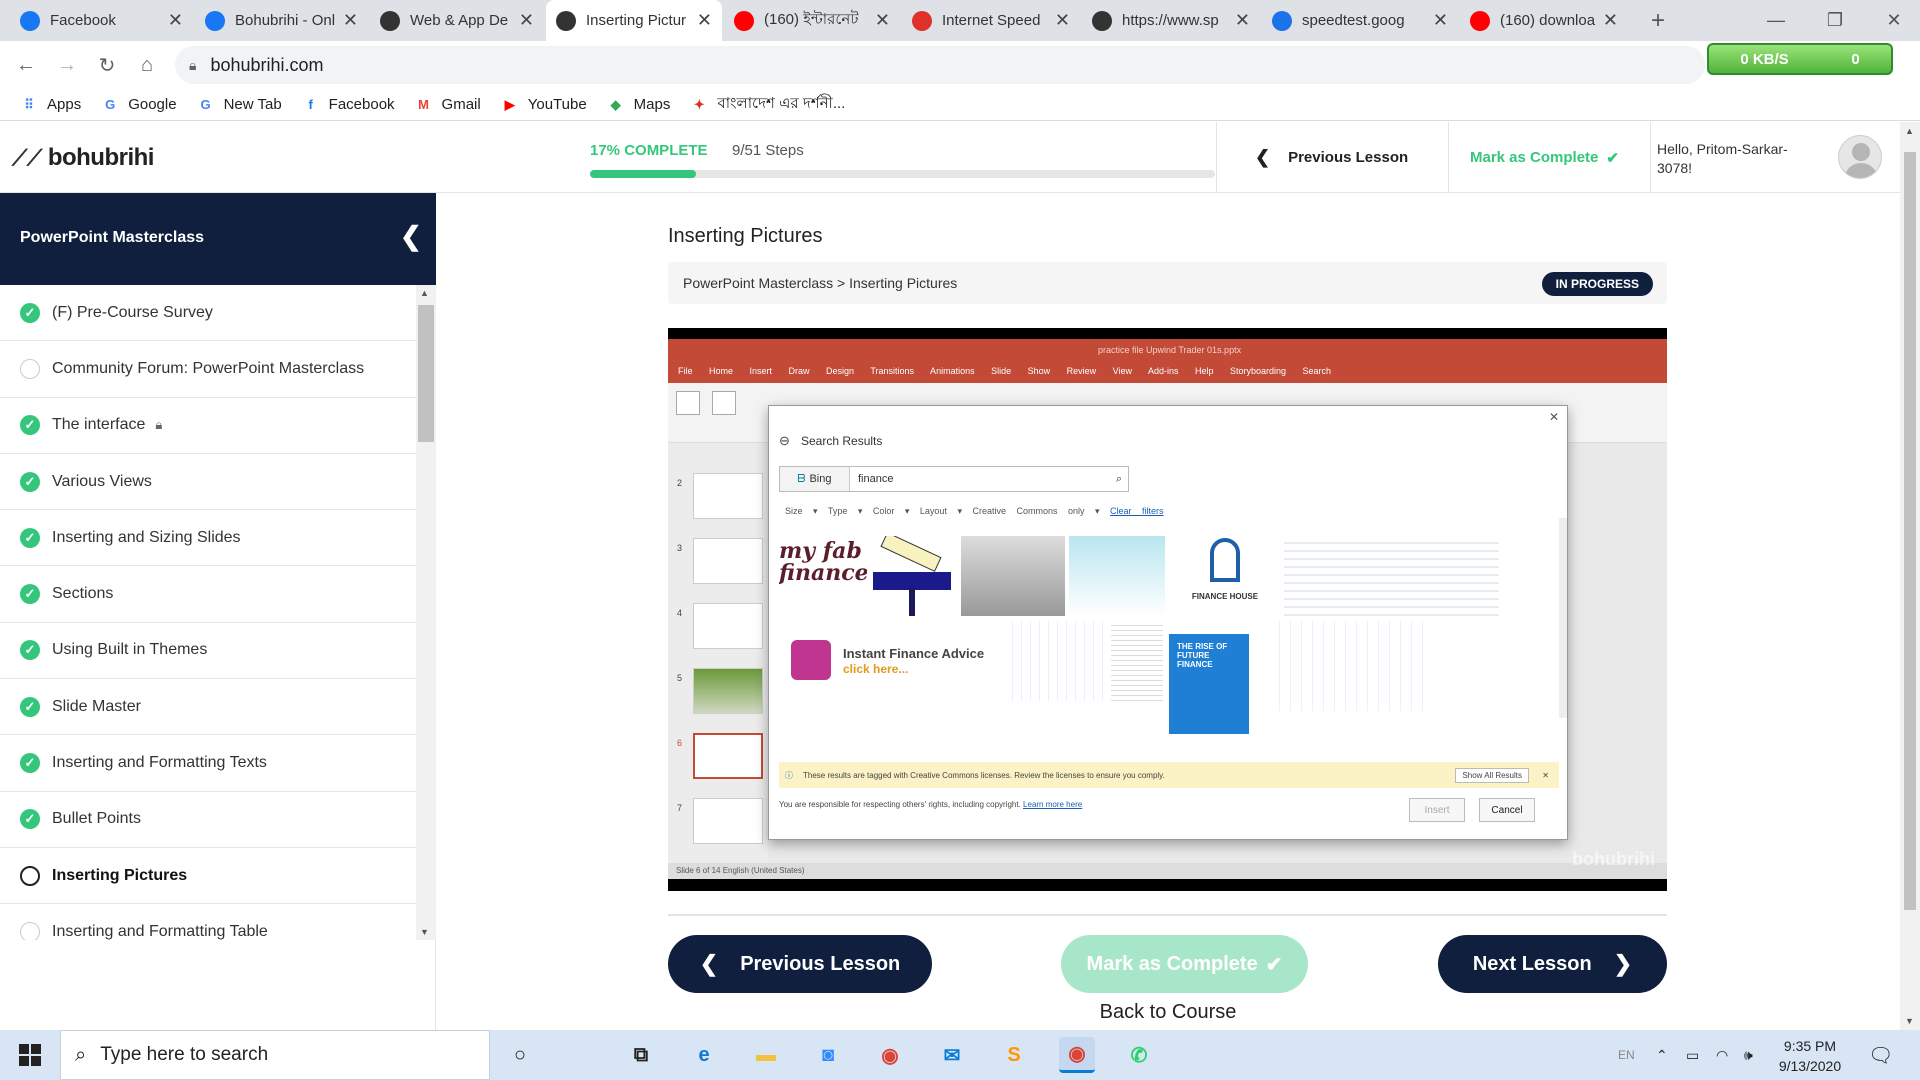  What do you see at coordinates (766, 1055) in the screenshot?
I see `file-explorer-icon: ▬` at bounding box center [766, 1055].